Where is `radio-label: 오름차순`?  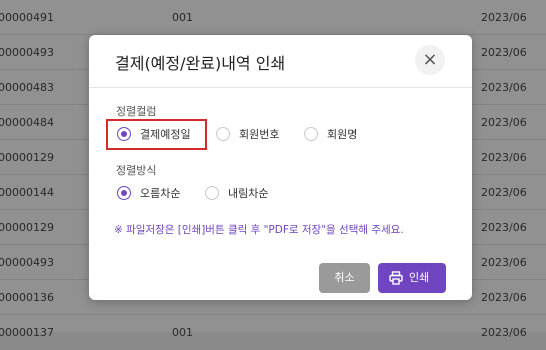
radio-label: 오름차순 is located at coordinates (160, 193).